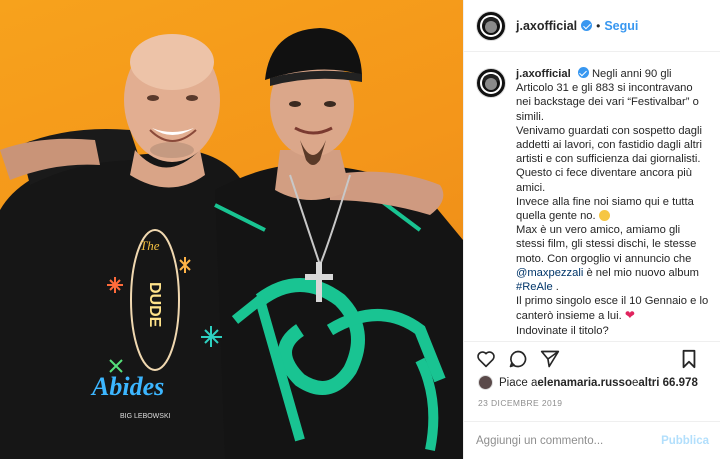 This screenshot has width=720, height=459. I want to click on likes-summary: Piace a elenamaria.russo e altri 66.978, so click(588, 382).